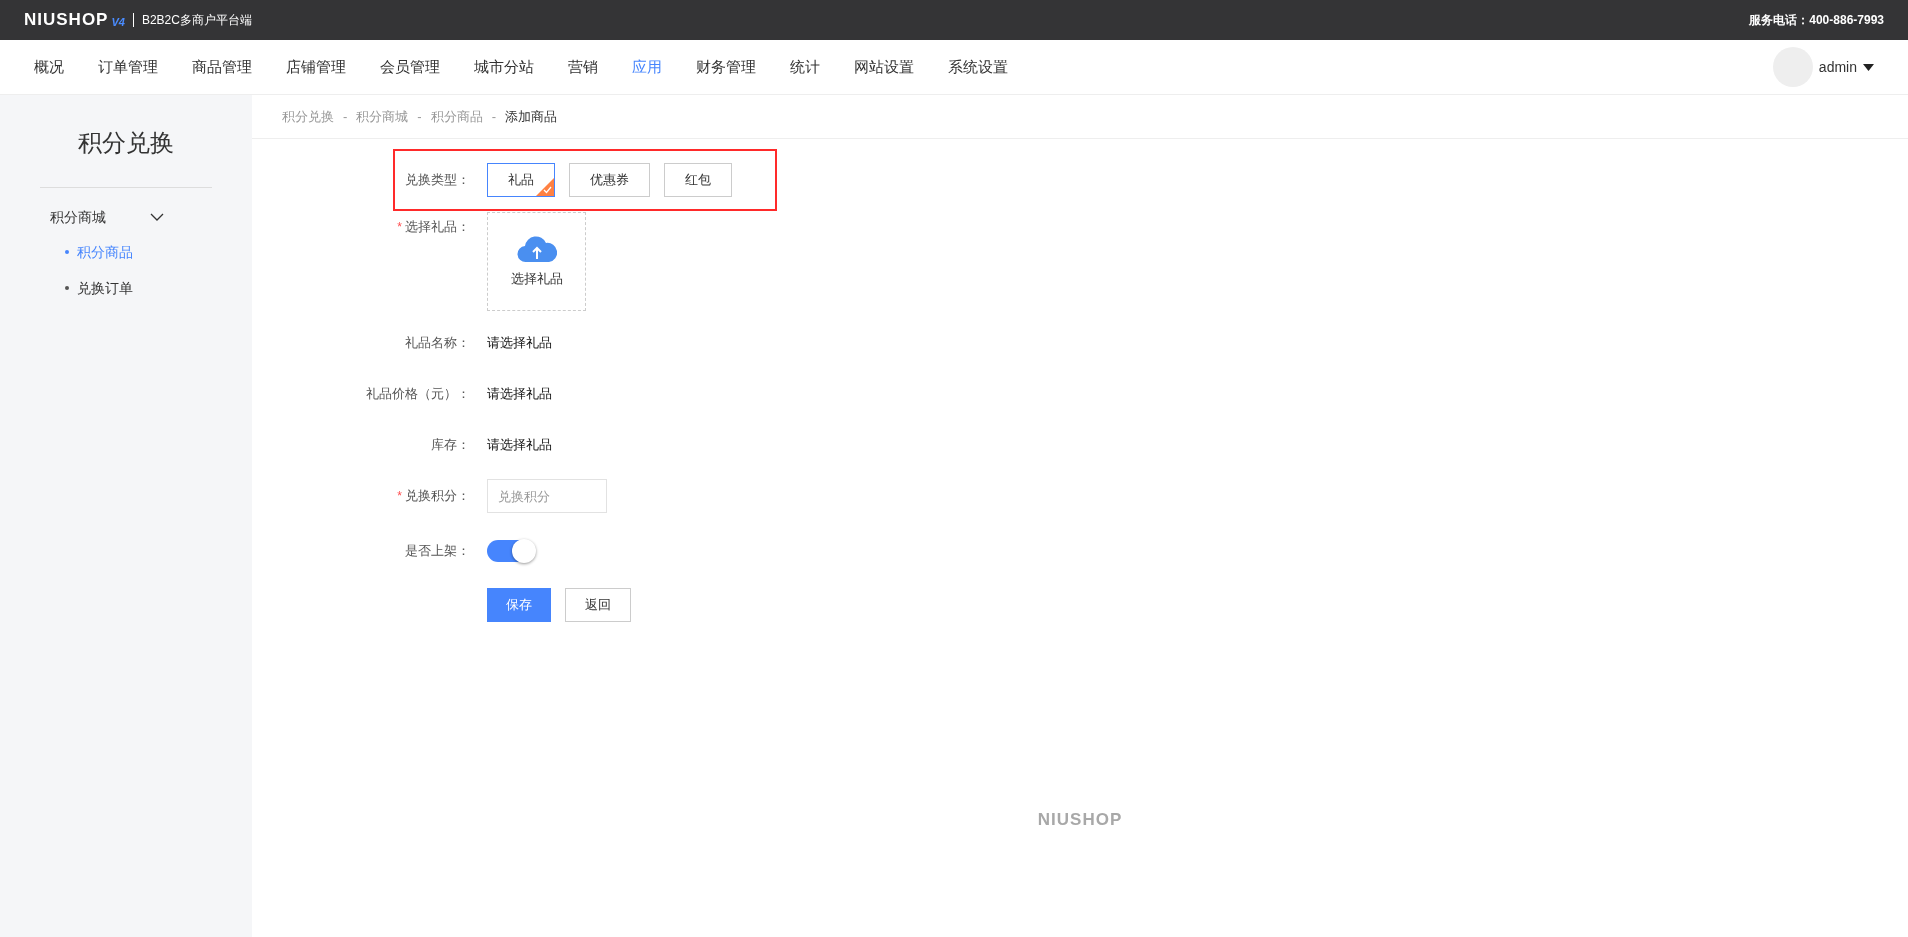 This screenshot has width=1908, height=937. What do you see at coordinates (545, 187) in the screenshot?
I see `check-corner-icon` at bounding box center [545, 187].